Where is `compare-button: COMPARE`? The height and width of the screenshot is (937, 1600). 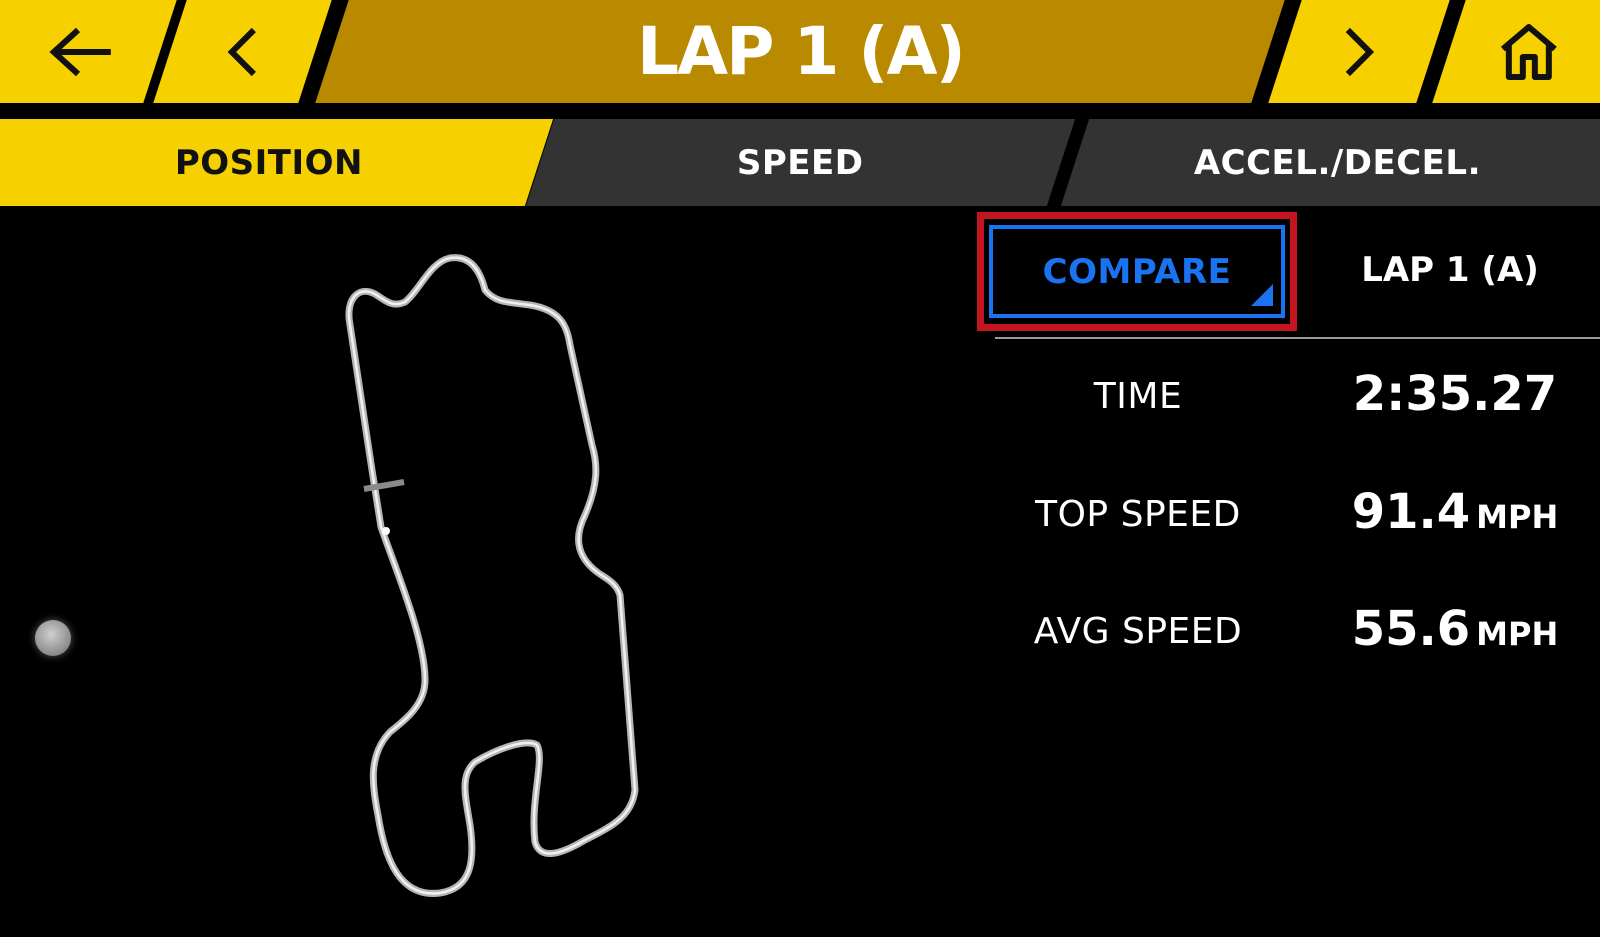 compare-button: COMPARE is located at coordinates (1137, 271).